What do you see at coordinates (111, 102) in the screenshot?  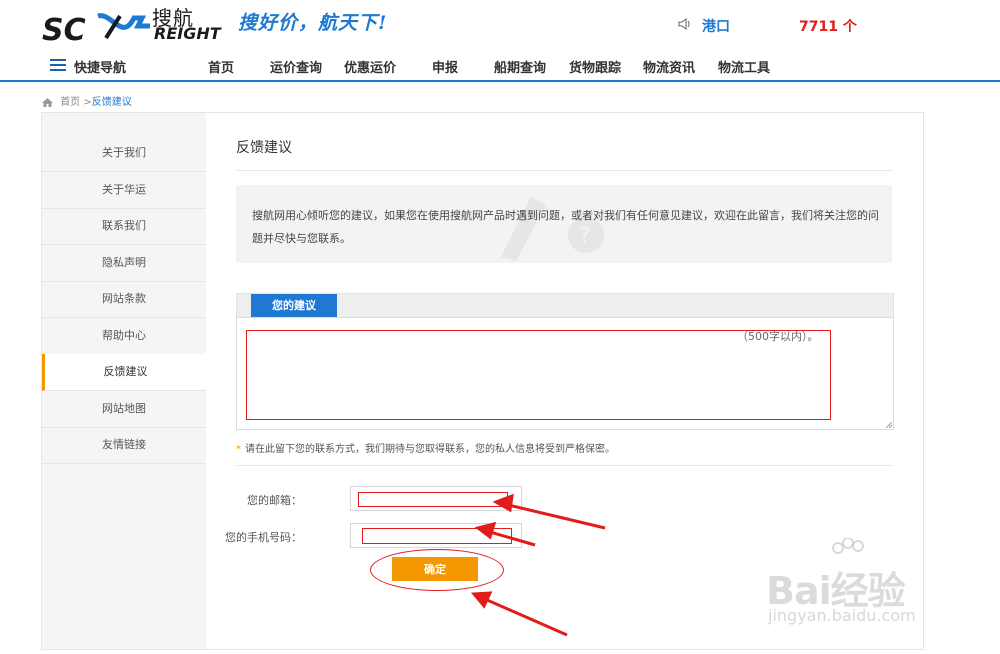 I see `breadcrumb-current: 反馈建议` at bounding box center [111, 102].